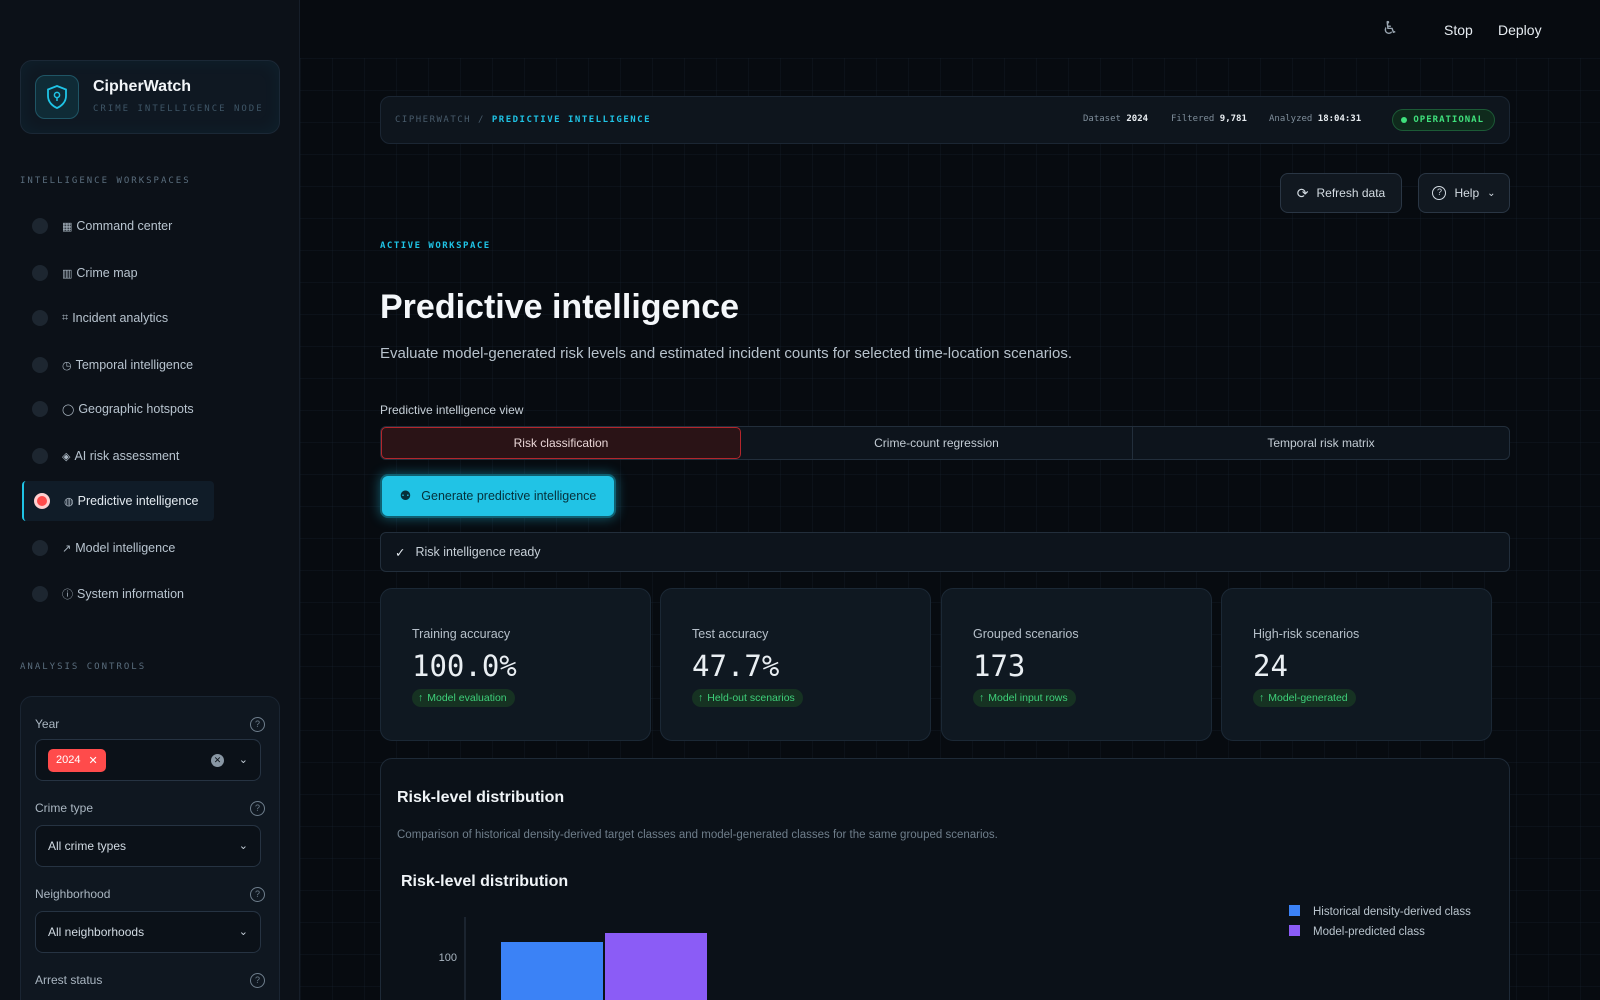 The image size is (1600, 1000). I want to click on controls-section-label: ANALYSIS CONTROLS, so click(83, 667).